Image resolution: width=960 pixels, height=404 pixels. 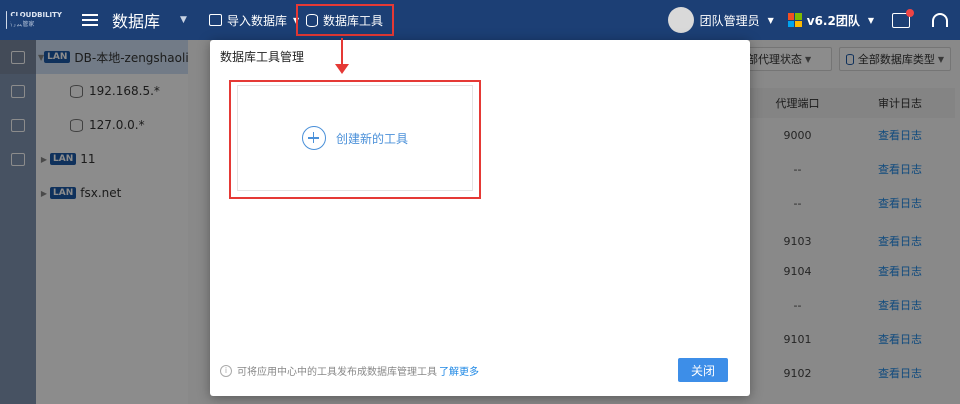 I want to click on page-title: 数据库, so click(x=136, y=21).